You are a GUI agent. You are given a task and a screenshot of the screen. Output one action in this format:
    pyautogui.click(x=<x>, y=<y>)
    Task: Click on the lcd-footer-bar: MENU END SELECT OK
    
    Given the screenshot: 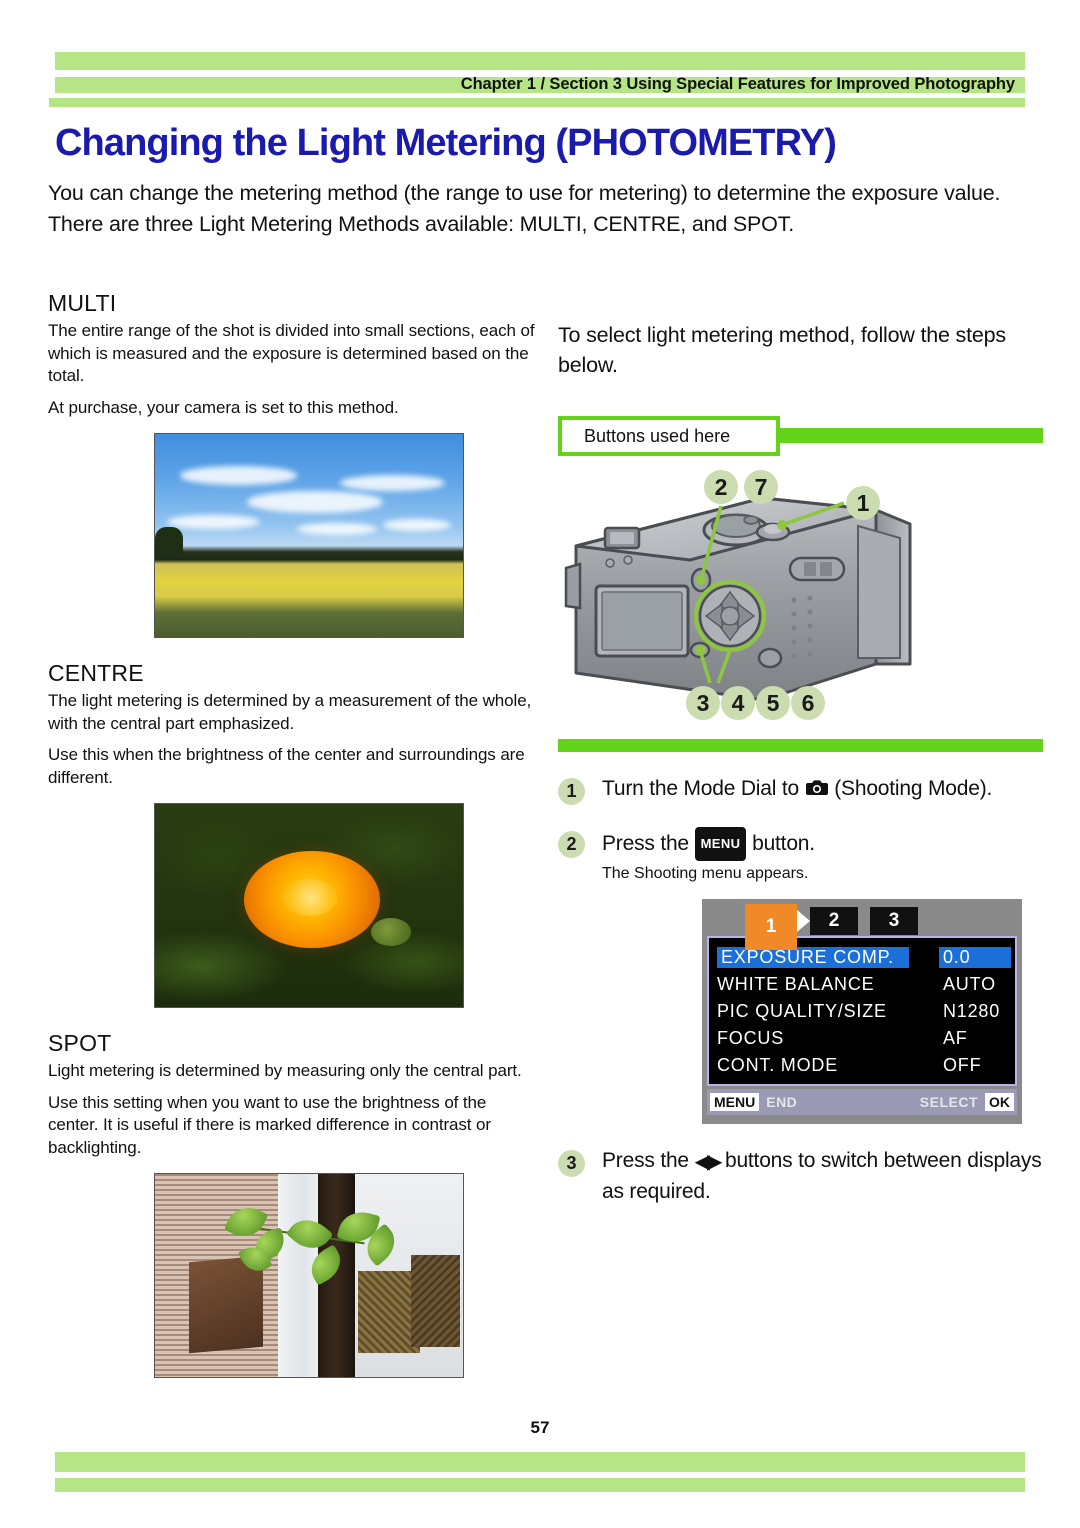 What is the action you would take?
    pyautogui.click(x=862, y=1102)
    